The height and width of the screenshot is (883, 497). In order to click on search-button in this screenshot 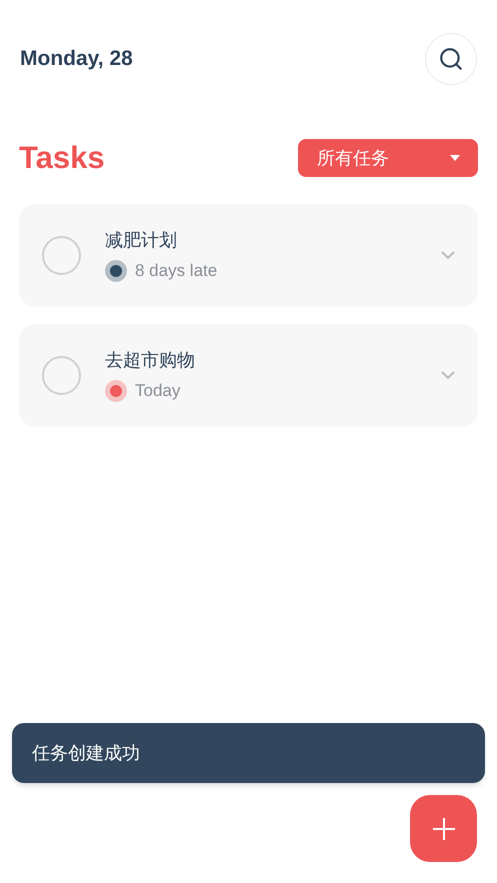, I will do `click(451, 59)`.